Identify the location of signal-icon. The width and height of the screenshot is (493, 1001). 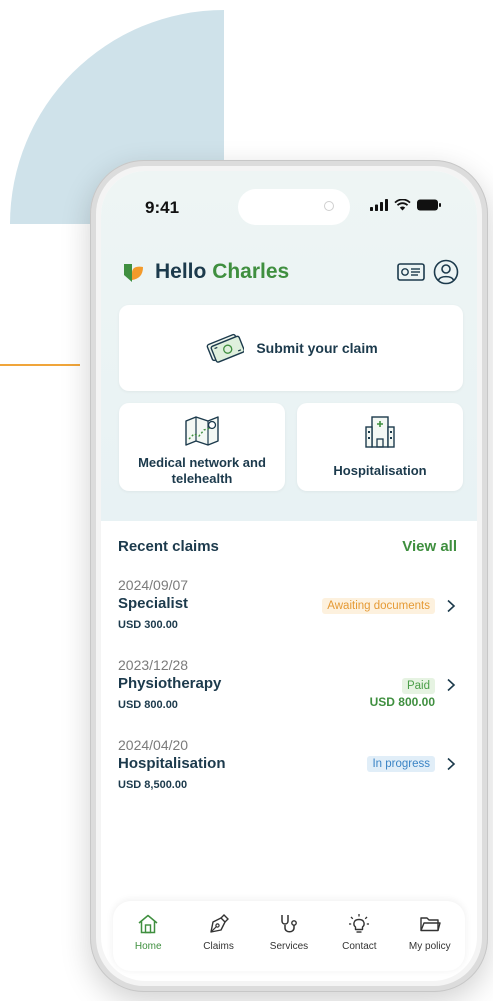
(379, 205).